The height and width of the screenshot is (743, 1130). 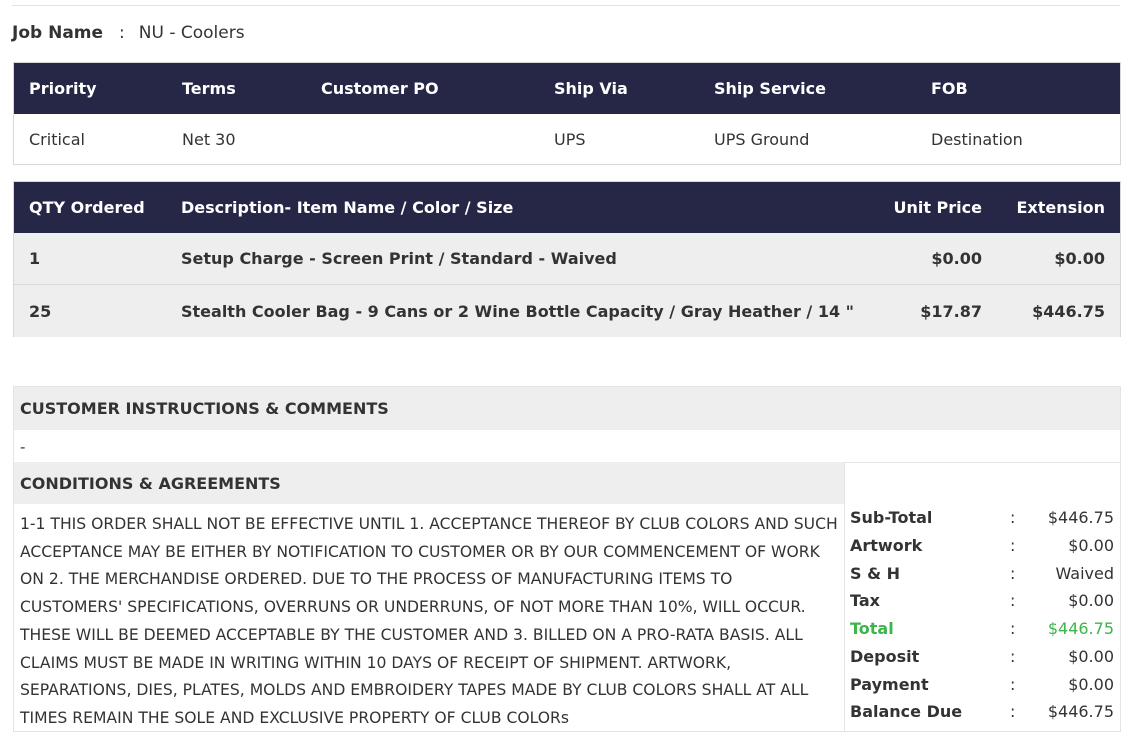 I want to click on total-row: Total : $446.75, so click(x=982, y=629).